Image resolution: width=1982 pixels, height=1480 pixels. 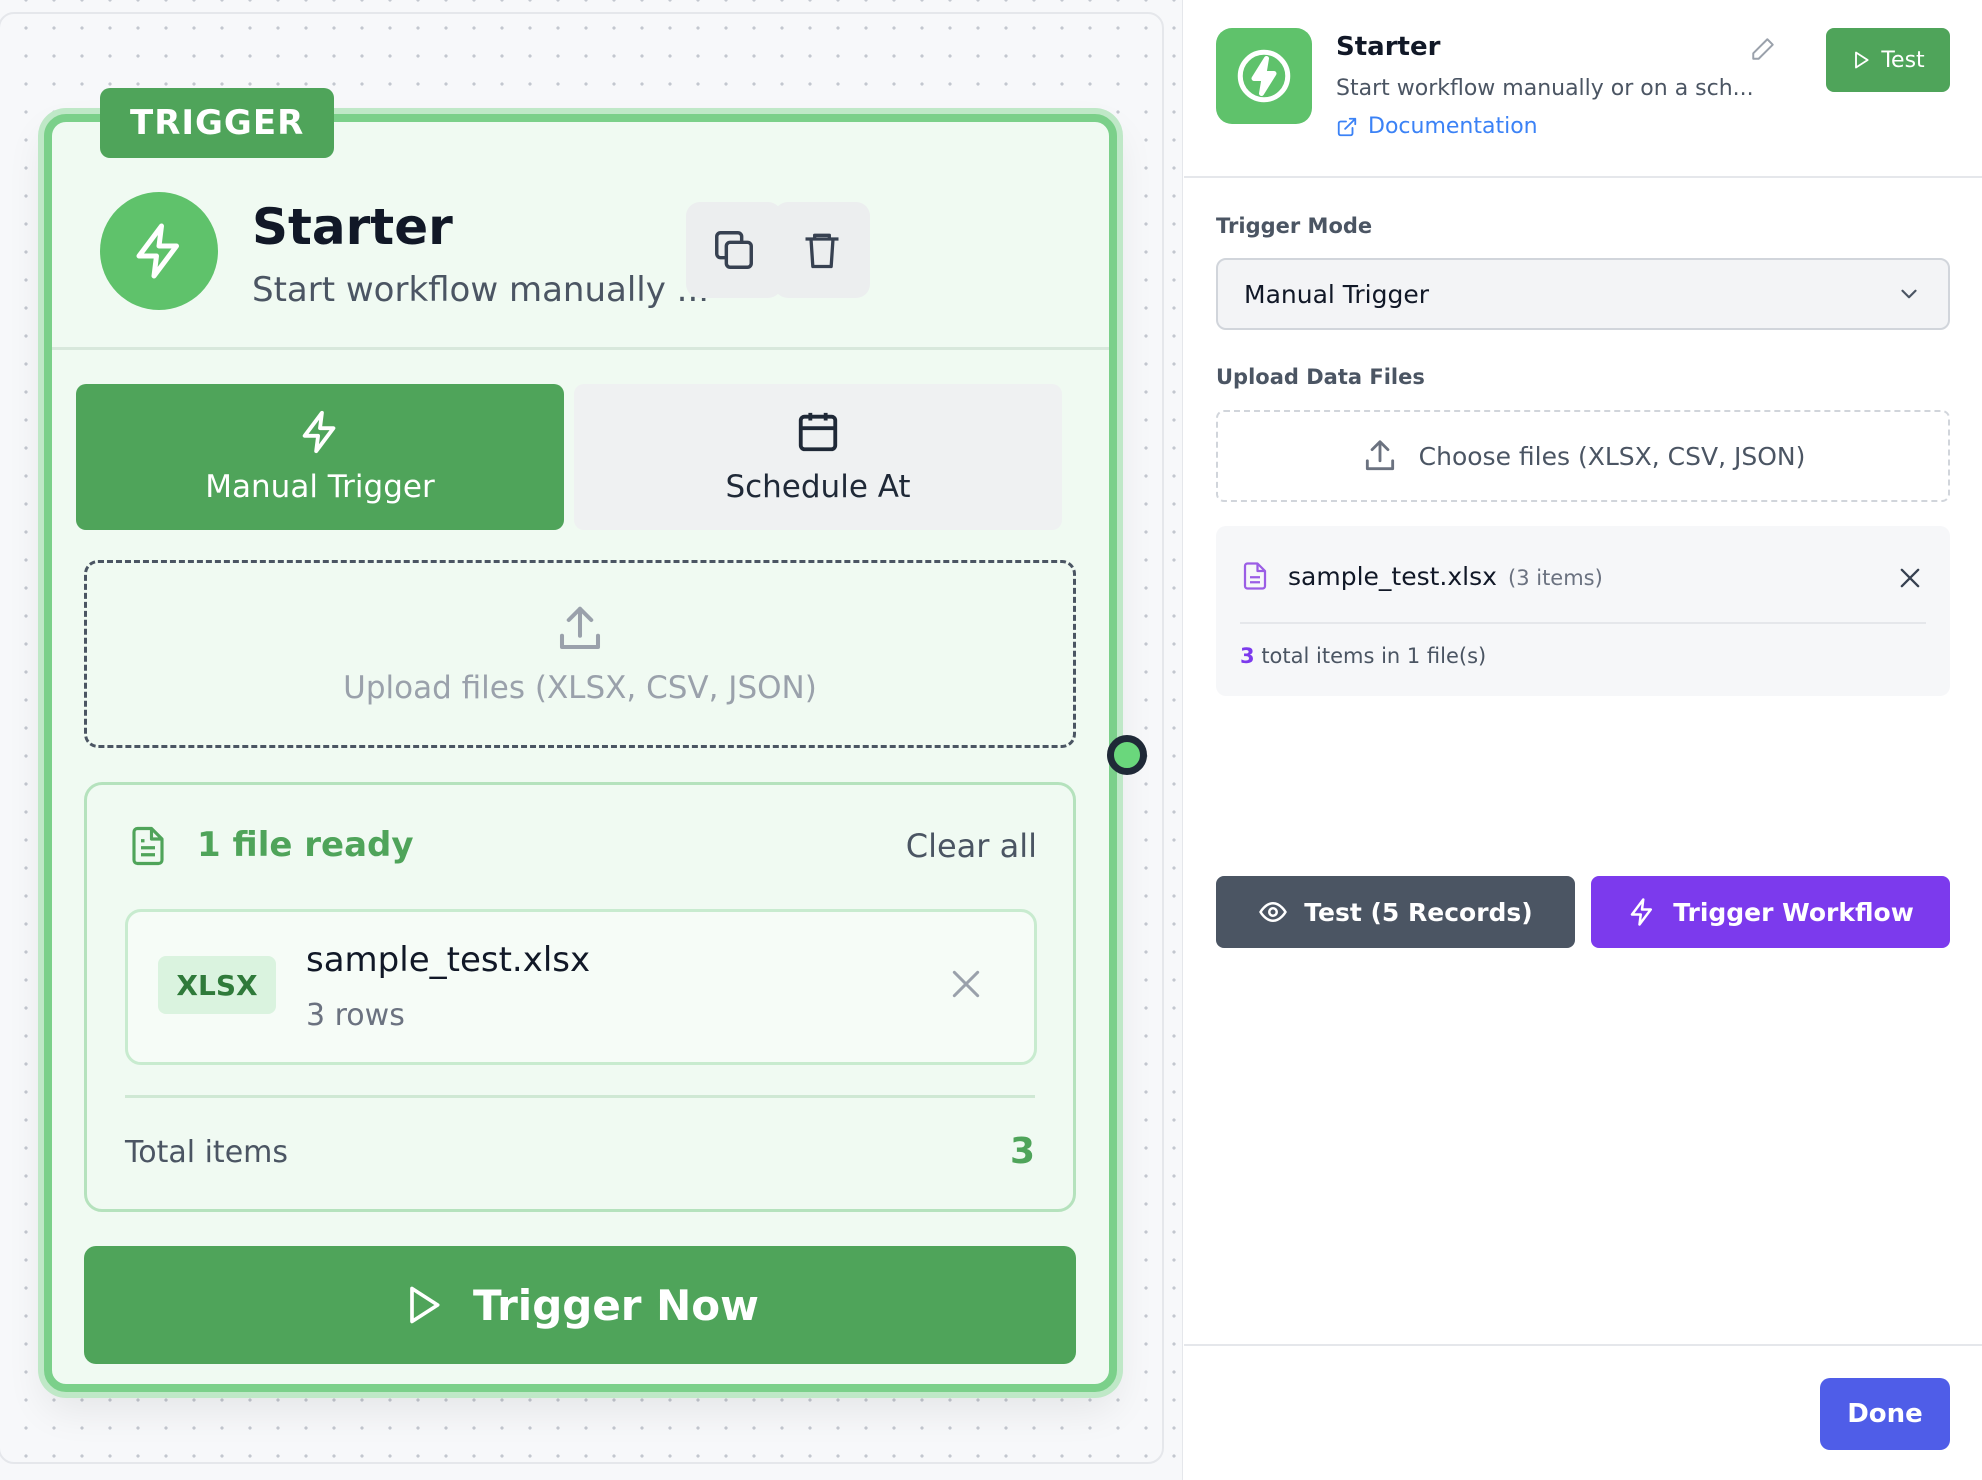 I want to click on copy-icon, so click(x=734, y=250).